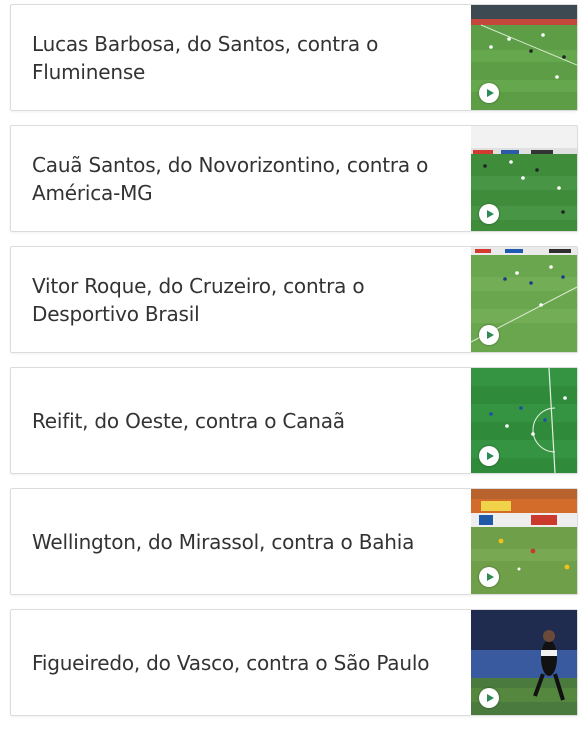 This screenshot has height=730, width=579. I want to click on video-card: Reifit, do Oeste, contra o Canaã, so click(294, 420).